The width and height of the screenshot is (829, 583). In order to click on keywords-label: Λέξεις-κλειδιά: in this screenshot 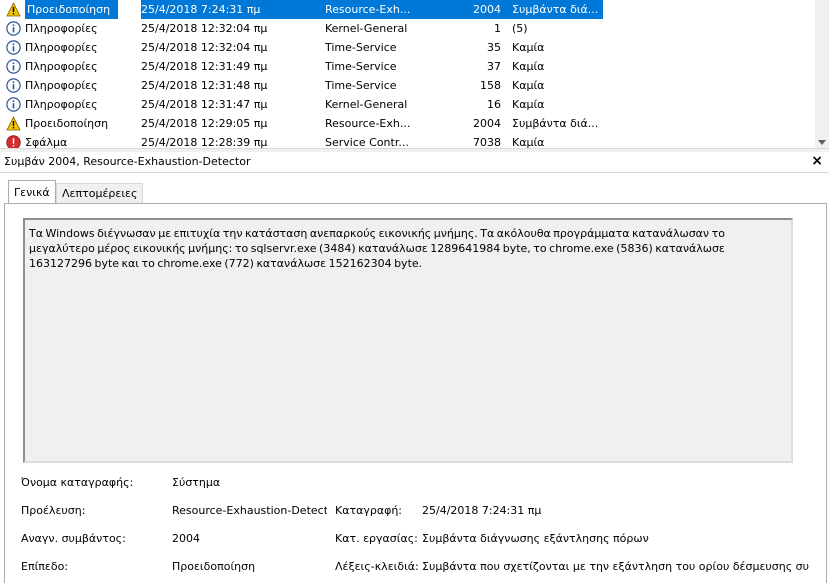, I will do `click(377, 566)`.